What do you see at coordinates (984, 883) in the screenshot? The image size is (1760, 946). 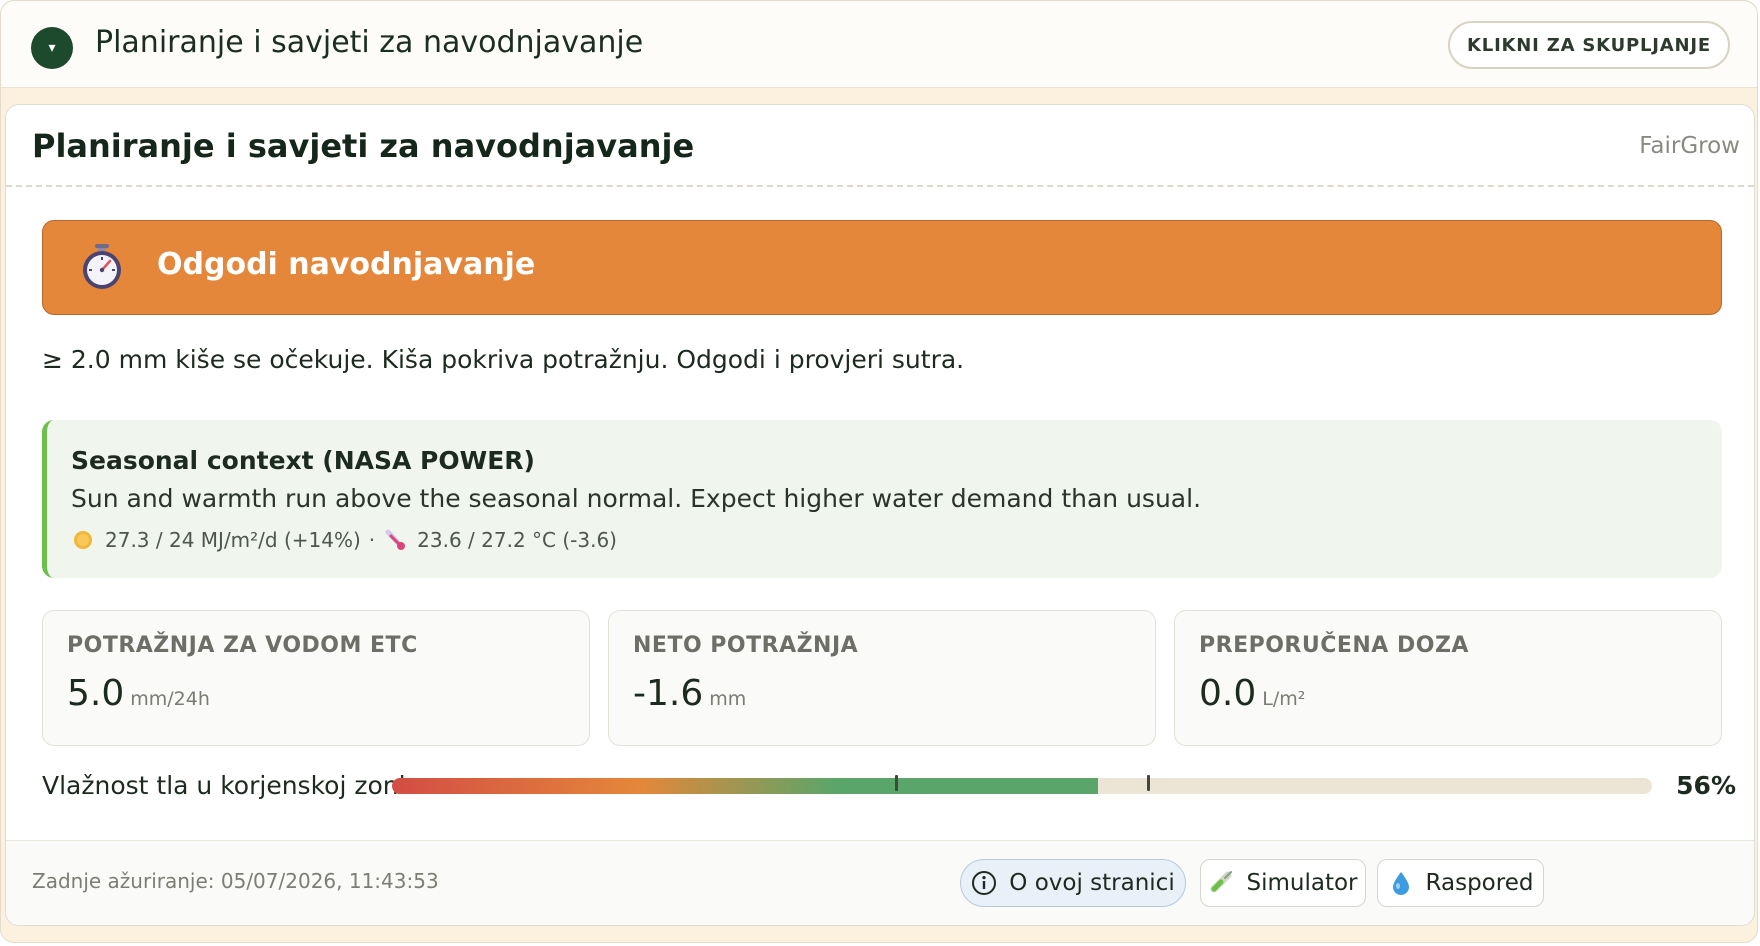 I see `info-icon` at bounding box center [984, 883].